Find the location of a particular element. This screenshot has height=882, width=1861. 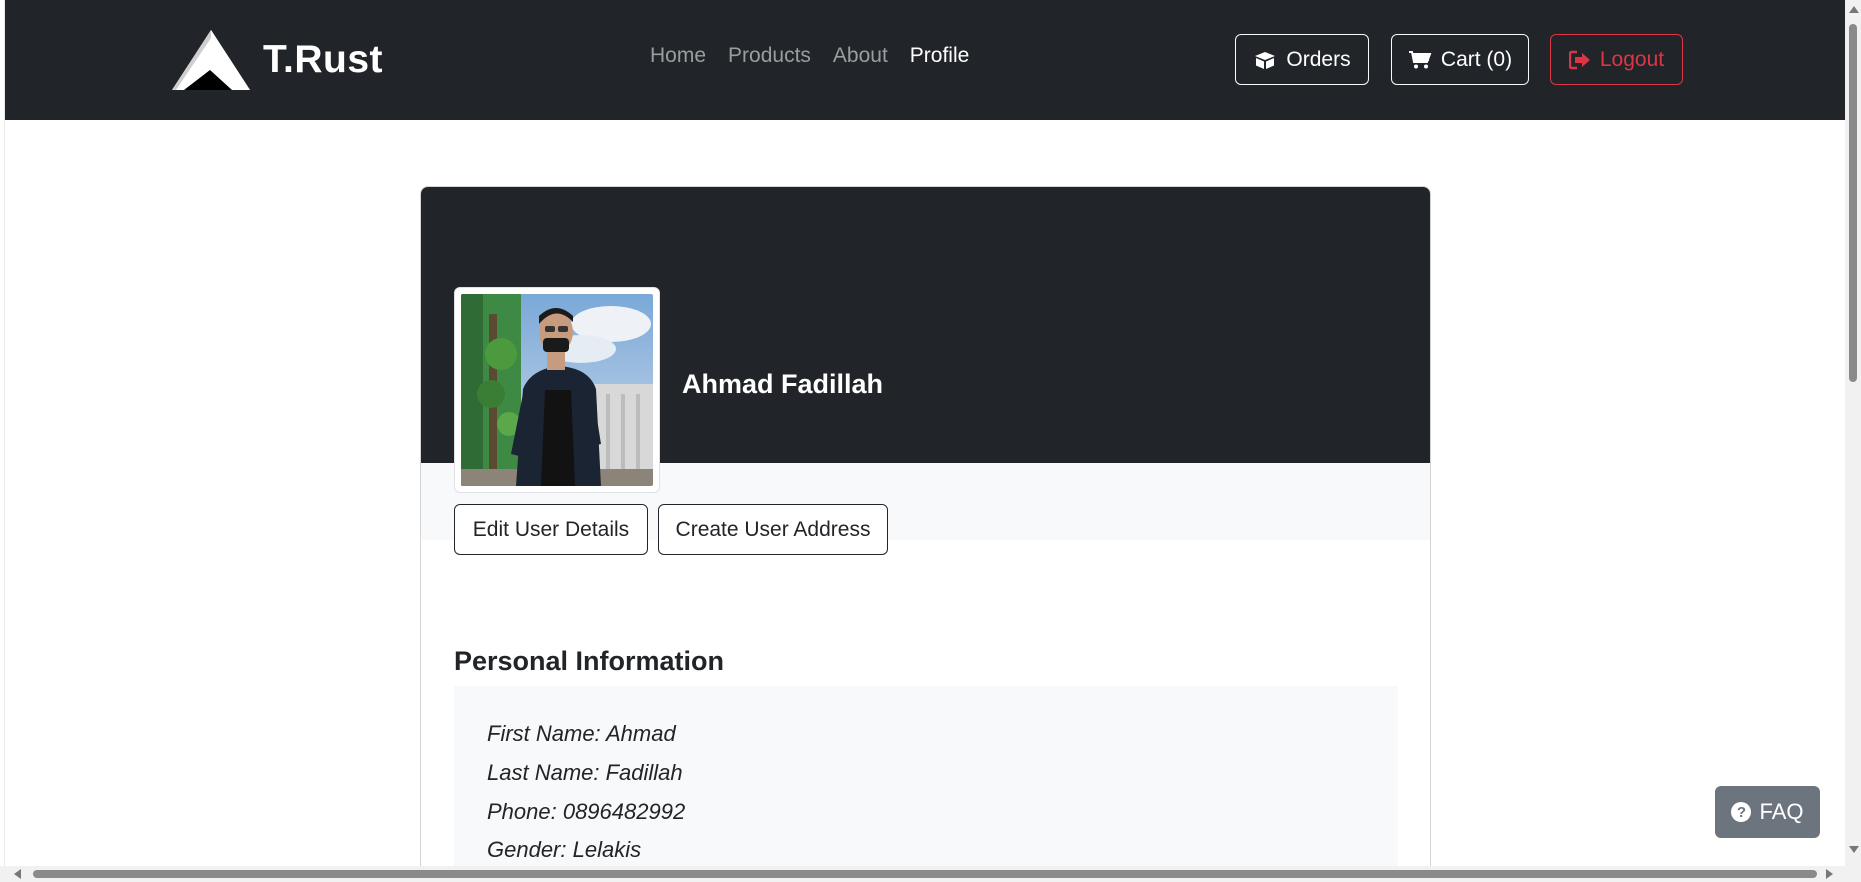

nav-link-about: About is located at coordinates (860, 56).